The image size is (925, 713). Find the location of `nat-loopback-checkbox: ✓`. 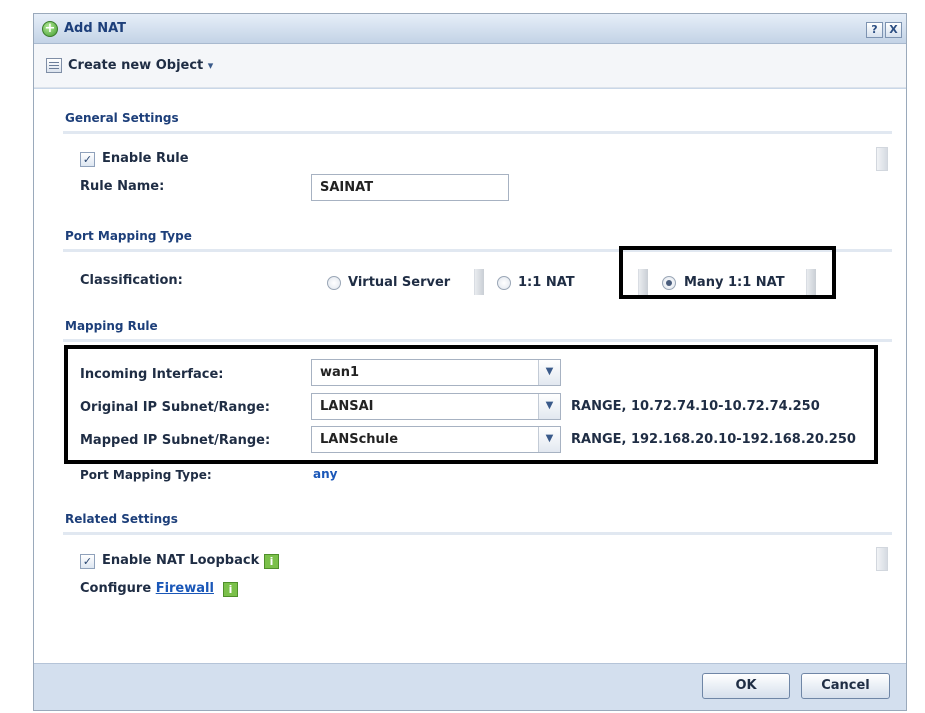

nat-loopback-checkbox: ✓ is located at coordinates (87, 561).